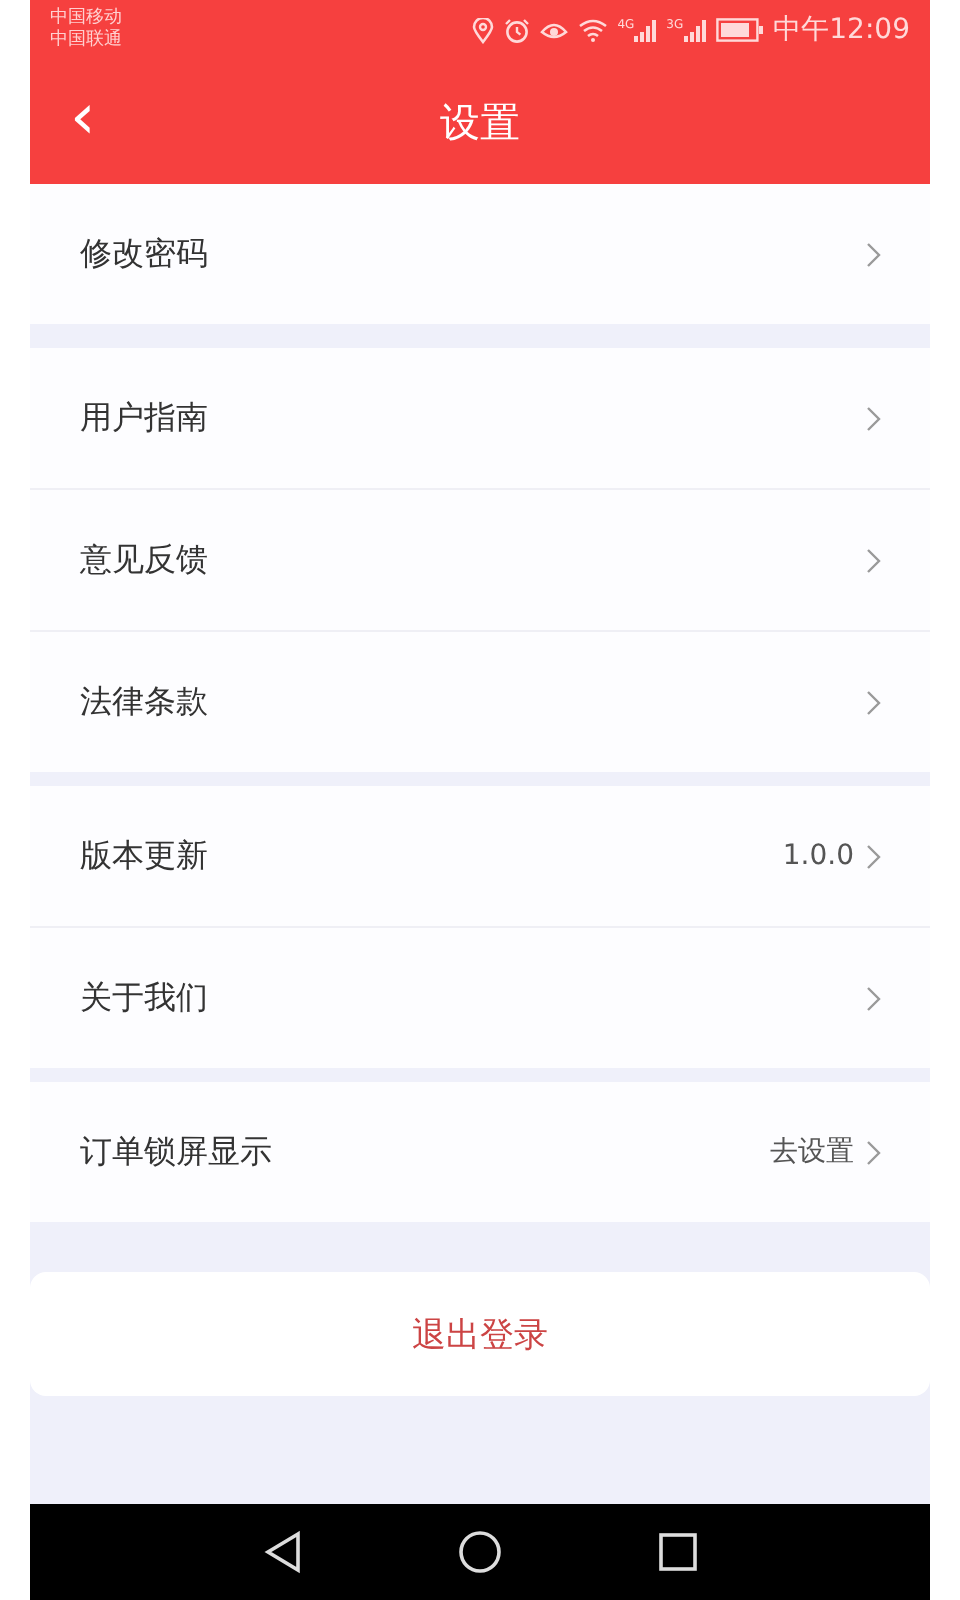 This screenshot has width=960, height=1600. I want to click on row-value: 去设置, so click(812, 1152).